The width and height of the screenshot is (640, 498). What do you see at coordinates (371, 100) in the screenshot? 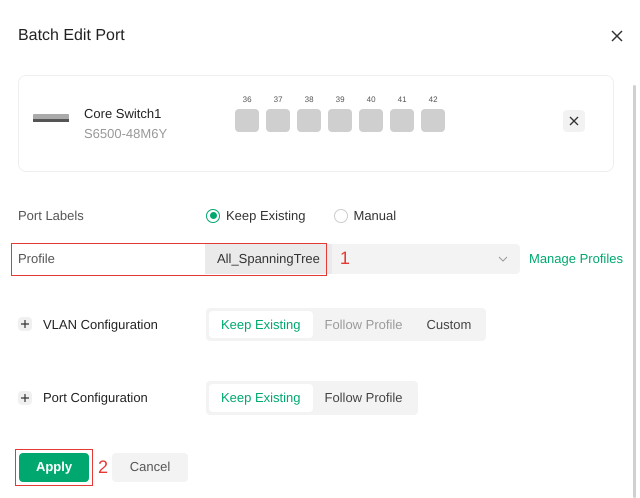
I see `port-number: 40` at bounding box center [371, 100].